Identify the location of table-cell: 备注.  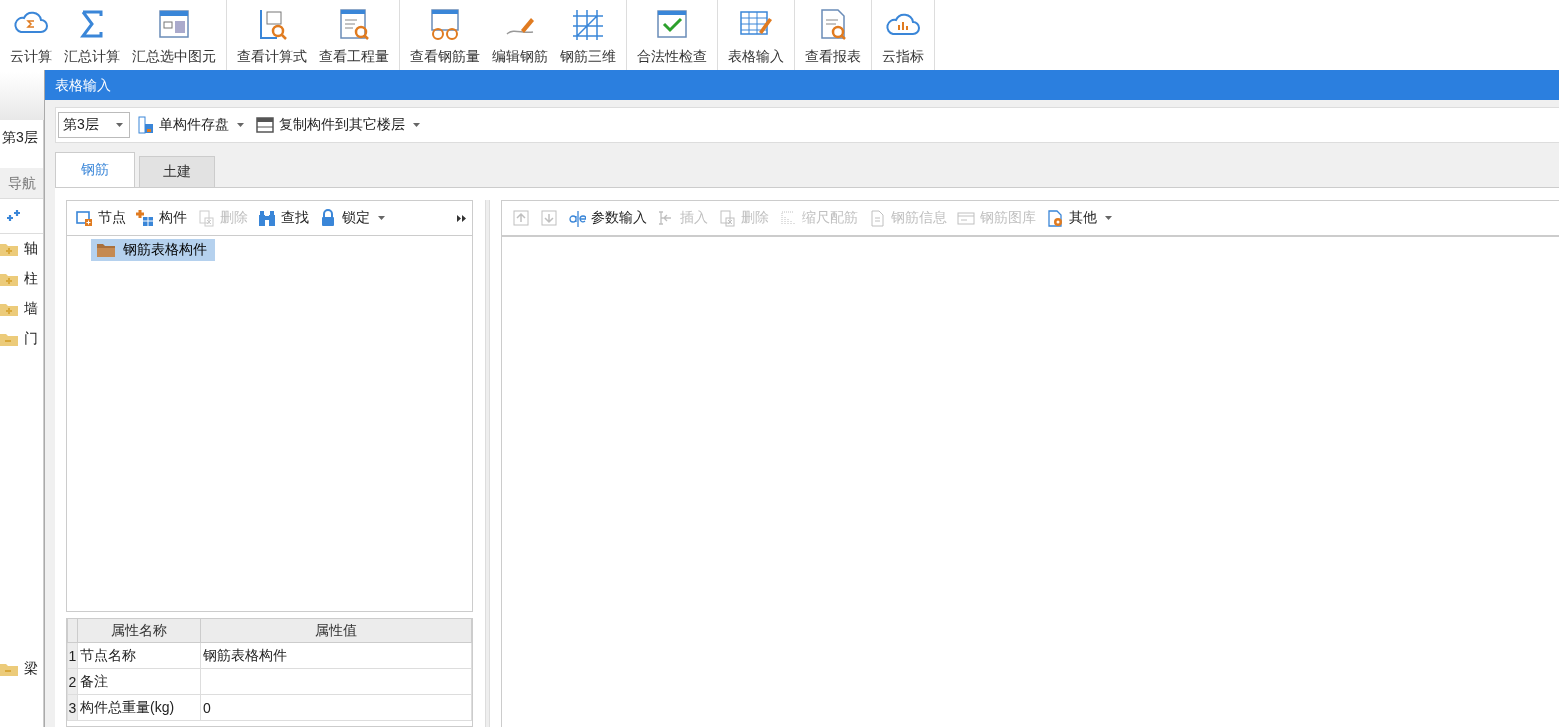
(139, 681).